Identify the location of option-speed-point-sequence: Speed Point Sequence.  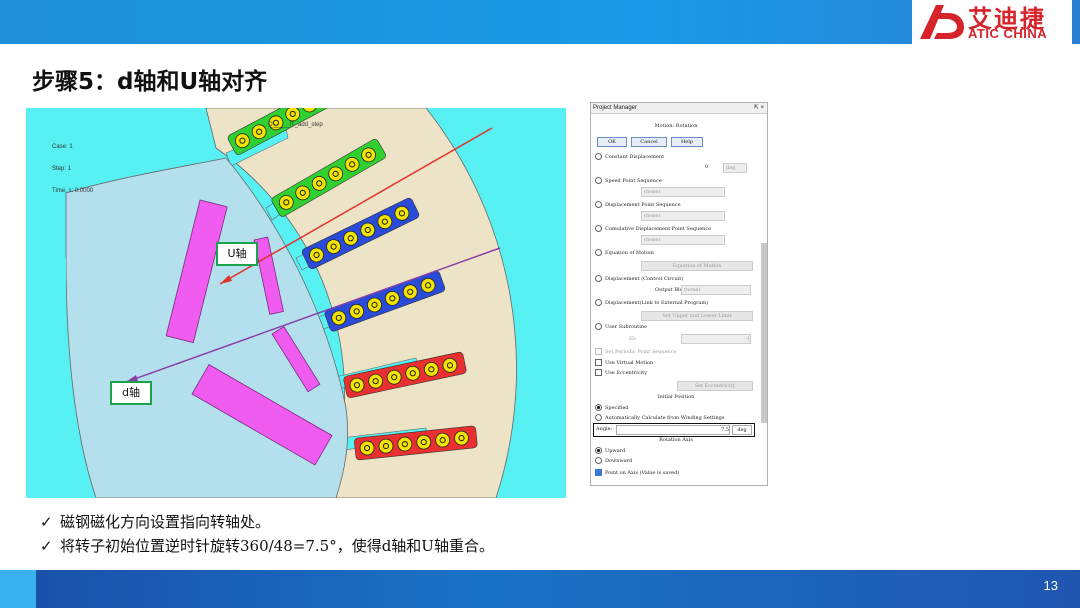
(628, 180).